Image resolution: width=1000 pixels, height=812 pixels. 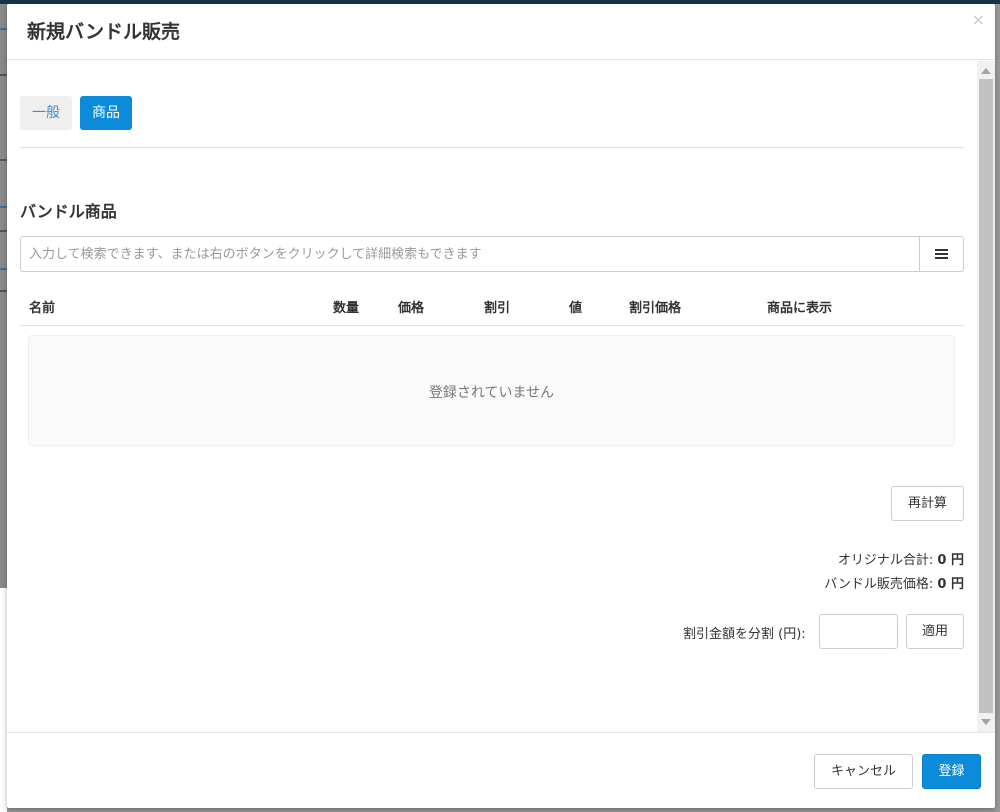 I want to click on cancel-button: キャンセル, so click(x=863, y=771).